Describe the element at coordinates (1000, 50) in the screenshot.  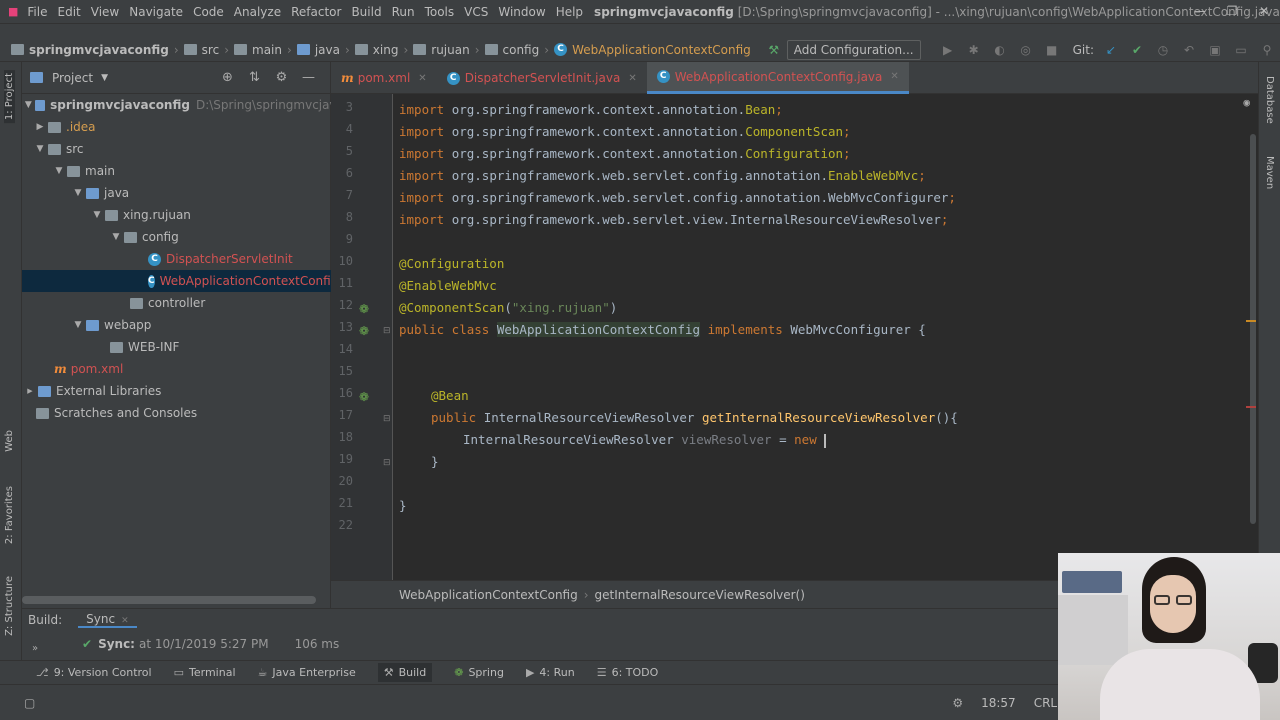
I see `coverage-icon: ◐` at that location.